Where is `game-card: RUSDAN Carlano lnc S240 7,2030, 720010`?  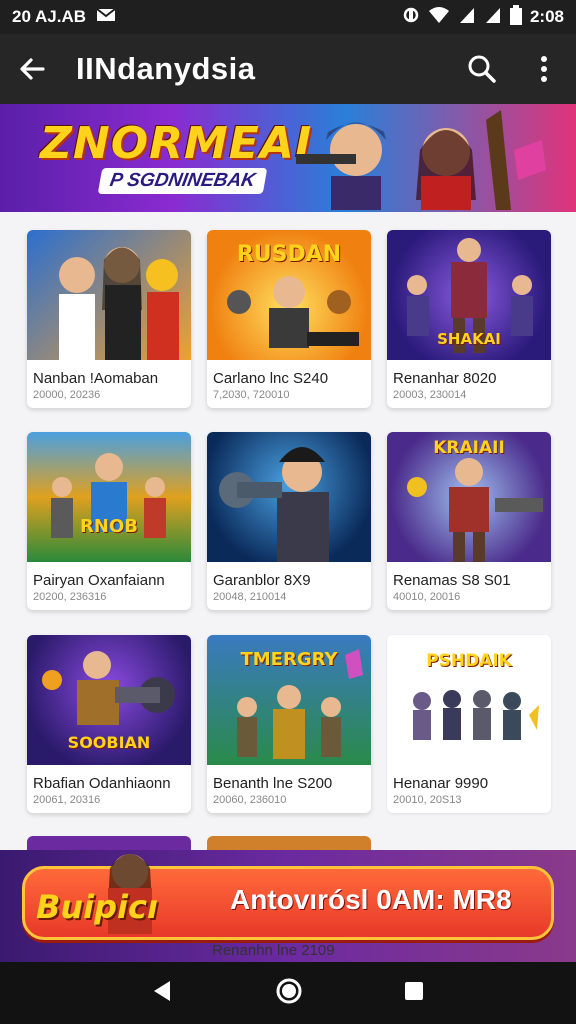 game-card: RUSDAN Carlano lnc S240 7,2030, 720010 is located at coordinates (289, 319).